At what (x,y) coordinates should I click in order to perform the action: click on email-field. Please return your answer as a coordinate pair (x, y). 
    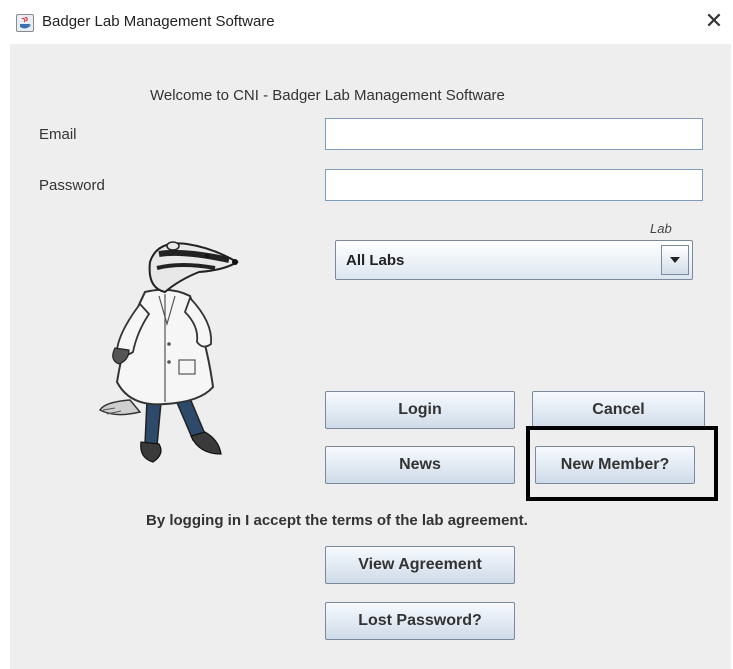
    Looking at the image, I should click on (514, 134).